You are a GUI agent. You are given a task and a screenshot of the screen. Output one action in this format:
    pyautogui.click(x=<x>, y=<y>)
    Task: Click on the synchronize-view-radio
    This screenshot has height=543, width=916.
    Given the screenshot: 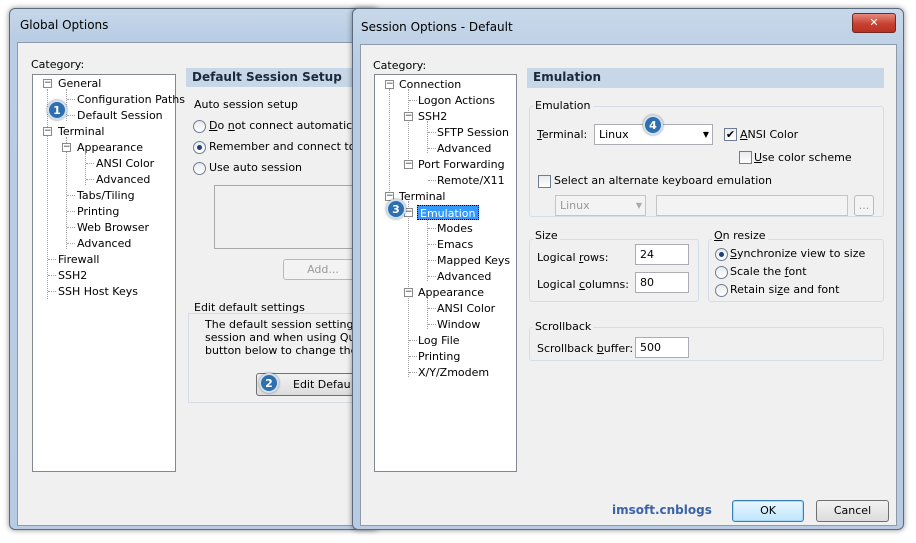 What is the action you would take?
    pyautogui.click(x=721, y=254)
    